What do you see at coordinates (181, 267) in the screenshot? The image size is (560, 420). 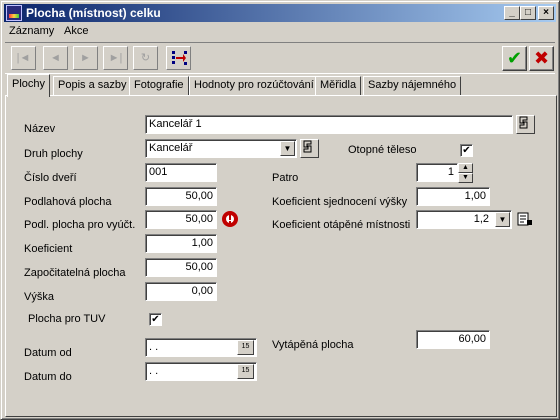 I see `zapocitatelna-field: 50,00` at bounding box center [181, 267].